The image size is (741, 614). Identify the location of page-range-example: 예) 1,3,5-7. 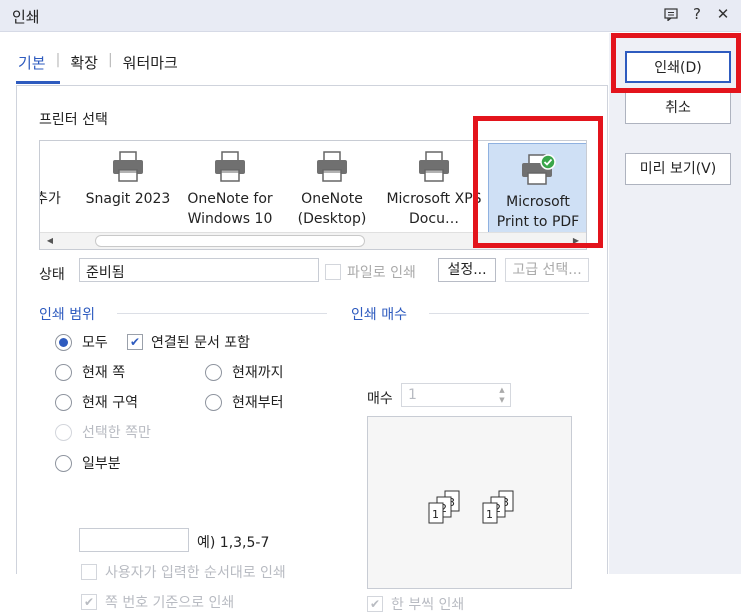
(233, 543).